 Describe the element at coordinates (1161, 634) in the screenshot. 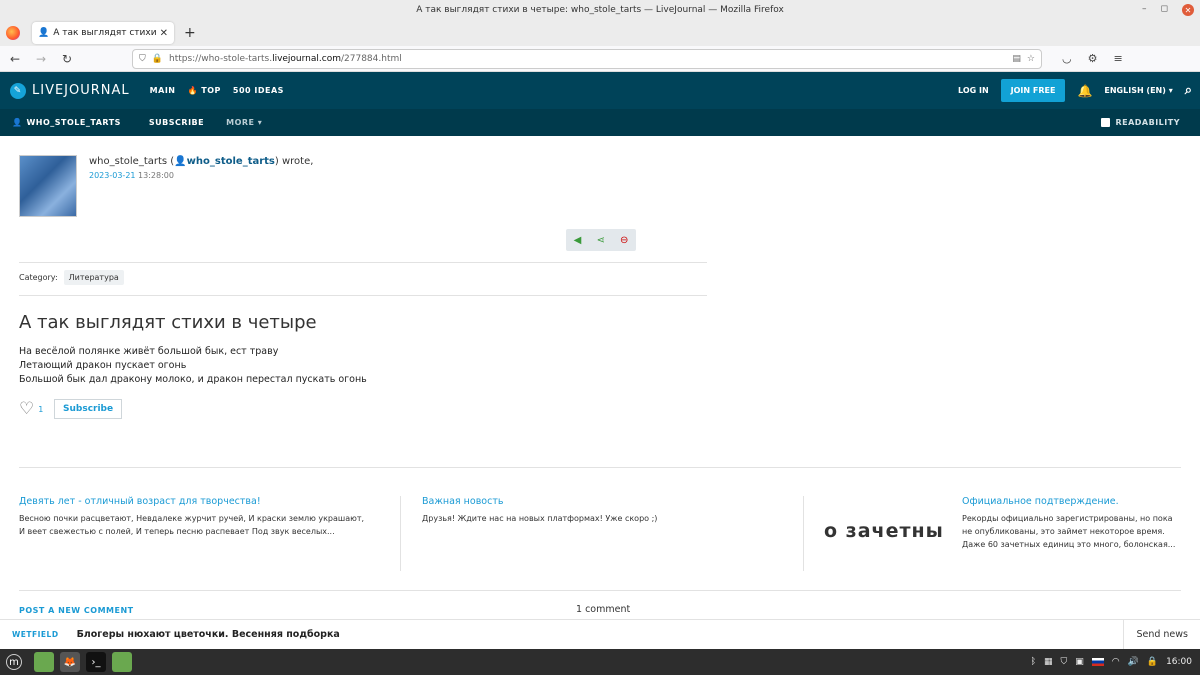

I see `send-news-button: Send news` at that location.